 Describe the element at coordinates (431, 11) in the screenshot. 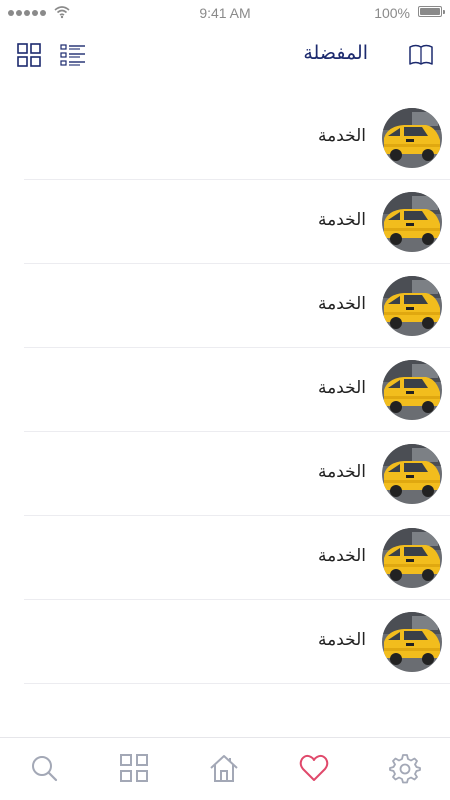

I see `battery-icon` at that location.